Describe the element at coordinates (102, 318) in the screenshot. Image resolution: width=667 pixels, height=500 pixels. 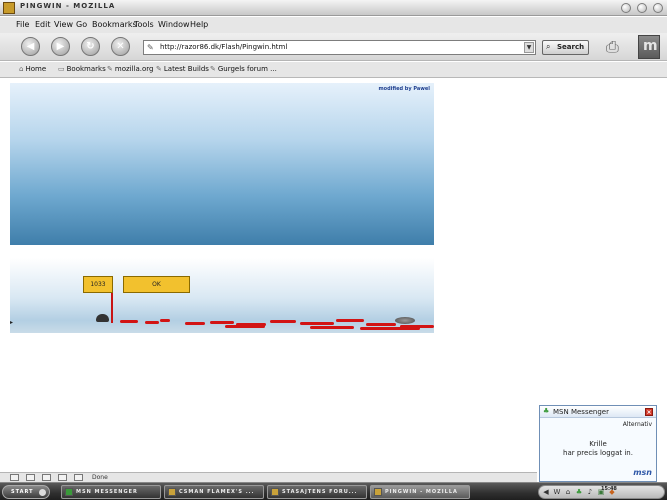
I see `penguin-sprite` at that location.